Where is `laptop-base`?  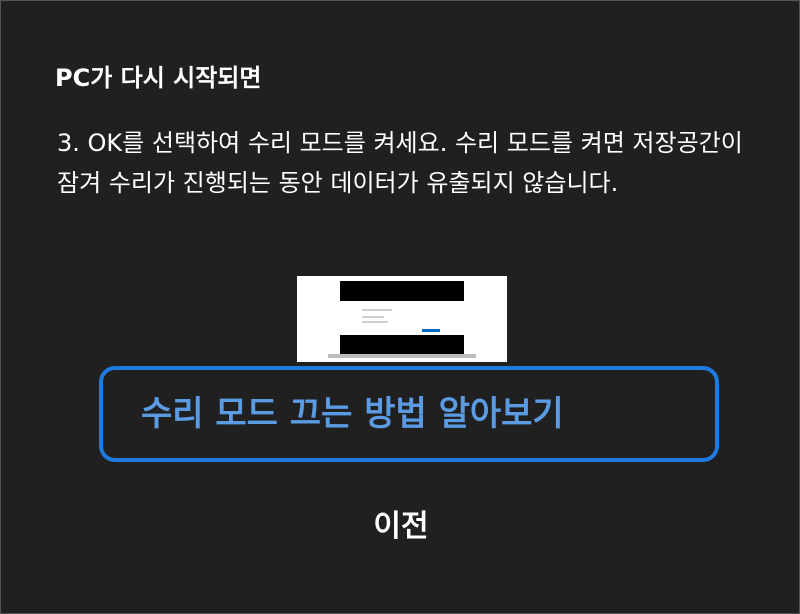
laptop-base is located at coordinates (402, 356).